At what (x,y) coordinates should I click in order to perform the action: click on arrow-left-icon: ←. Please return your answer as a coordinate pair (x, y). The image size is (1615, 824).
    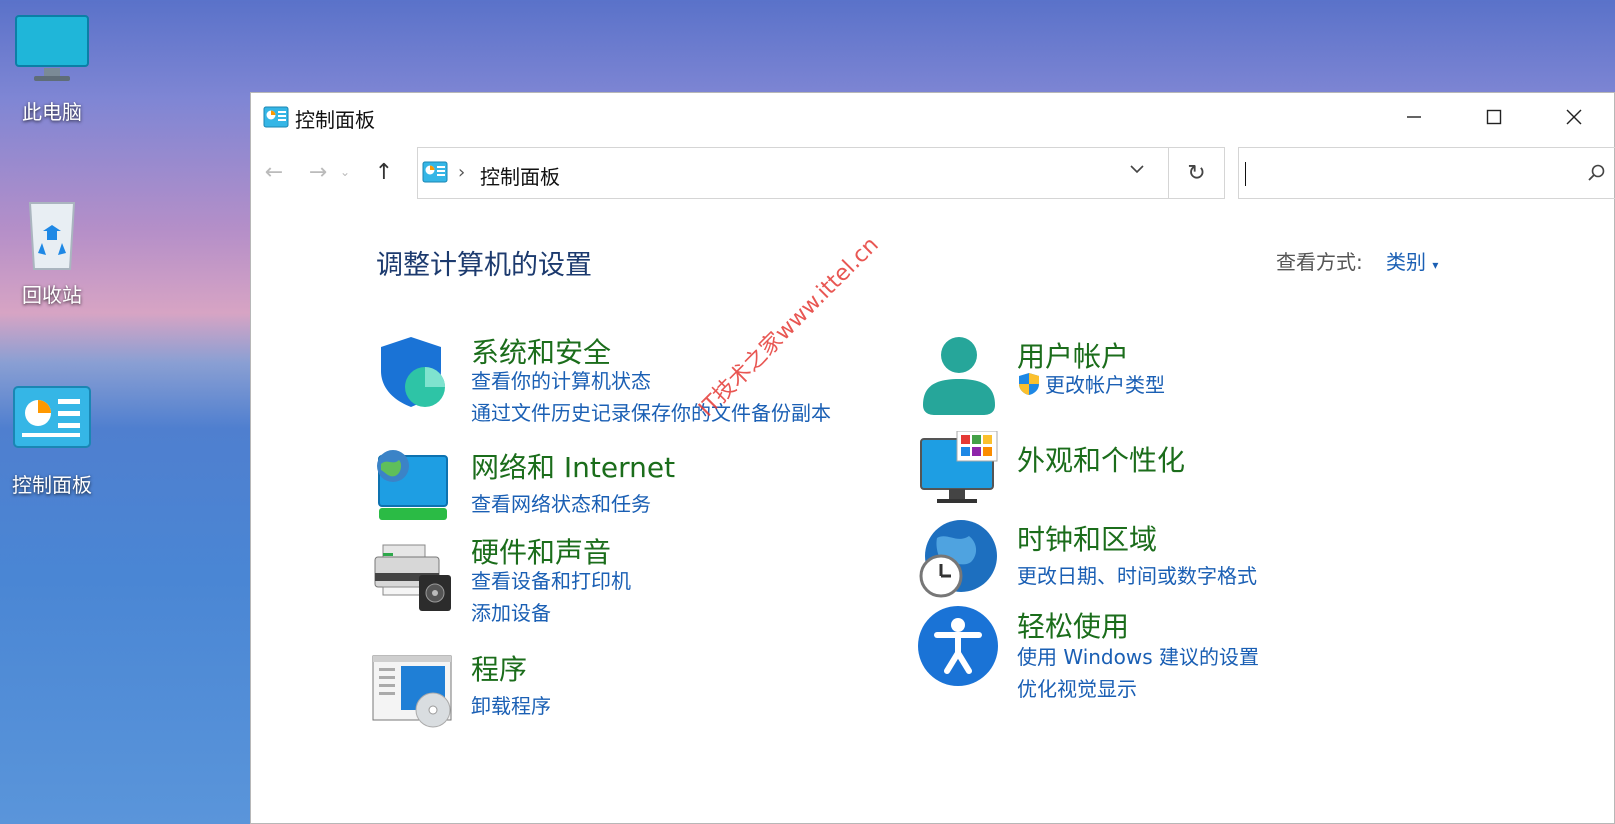
    Looking at the image, I should click on (274, 172).